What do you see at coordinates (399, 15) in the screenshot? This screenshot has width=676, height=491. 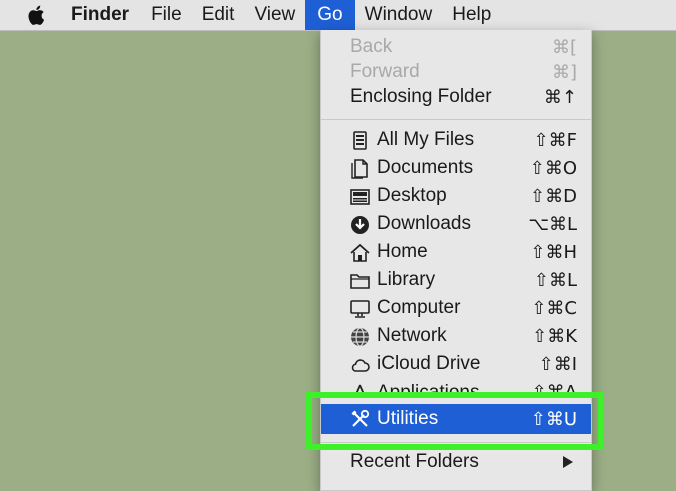 I see `menu-window: Window` at bounding box center [399, 15].